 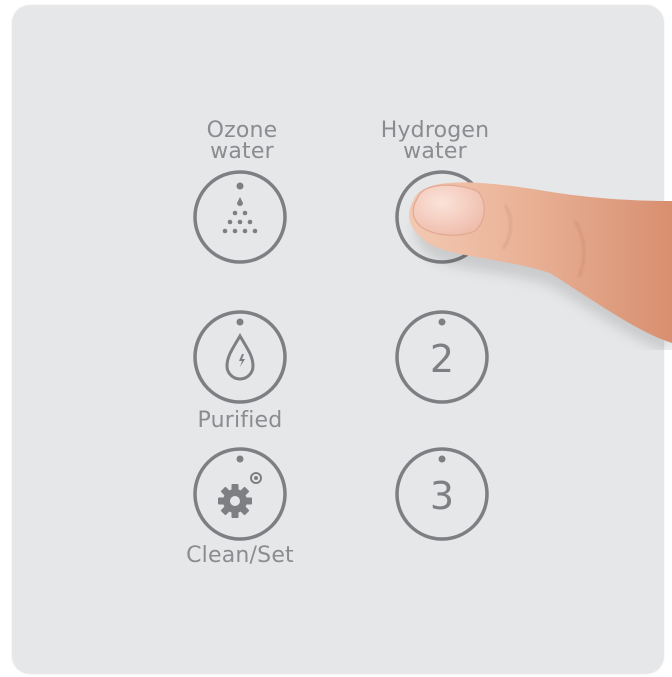 I want to click on button-2: 2, so click(x=442, y=357).